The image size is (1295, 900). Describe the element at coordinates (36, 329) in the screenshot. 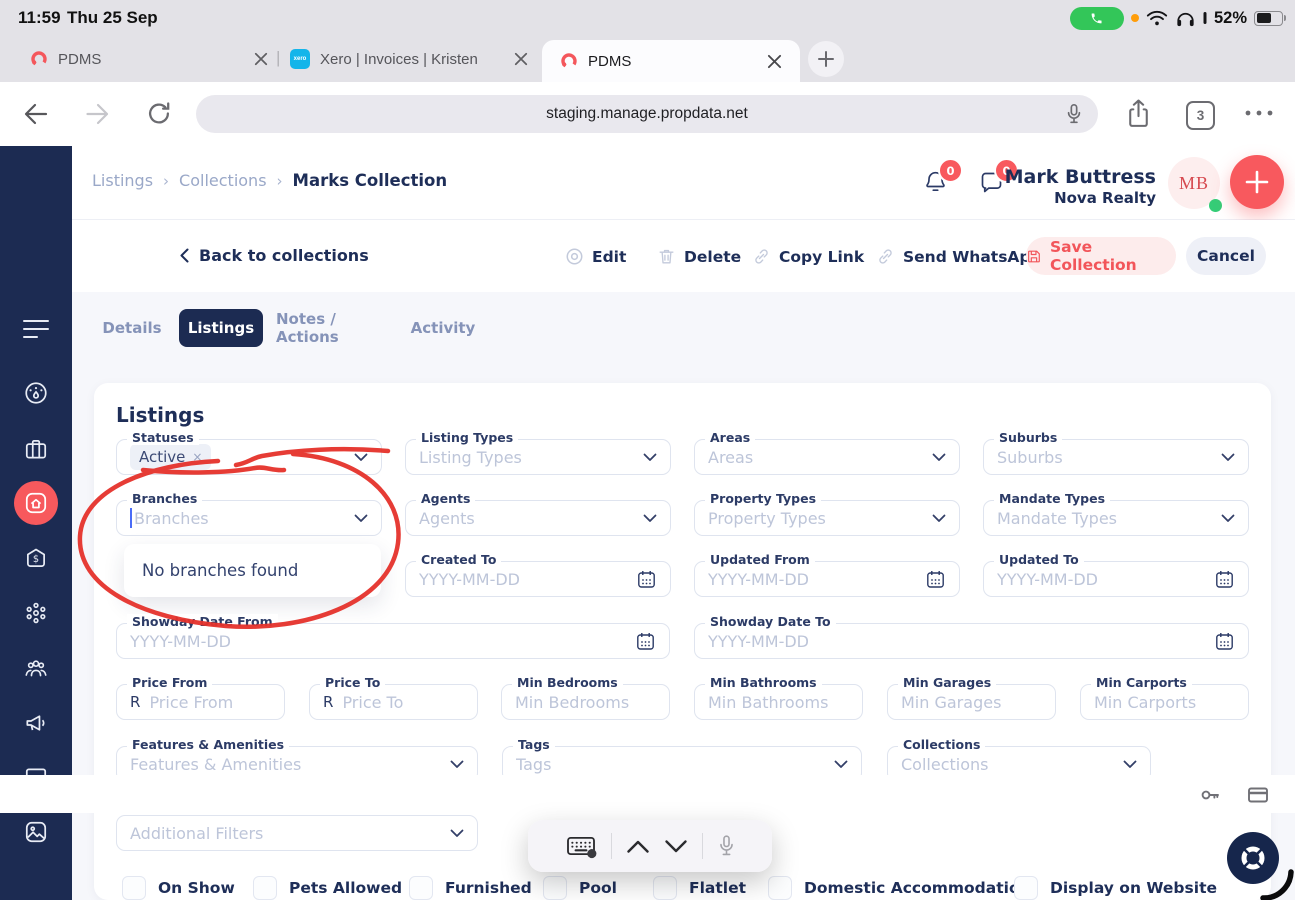

I see `menu-icon` at that location.